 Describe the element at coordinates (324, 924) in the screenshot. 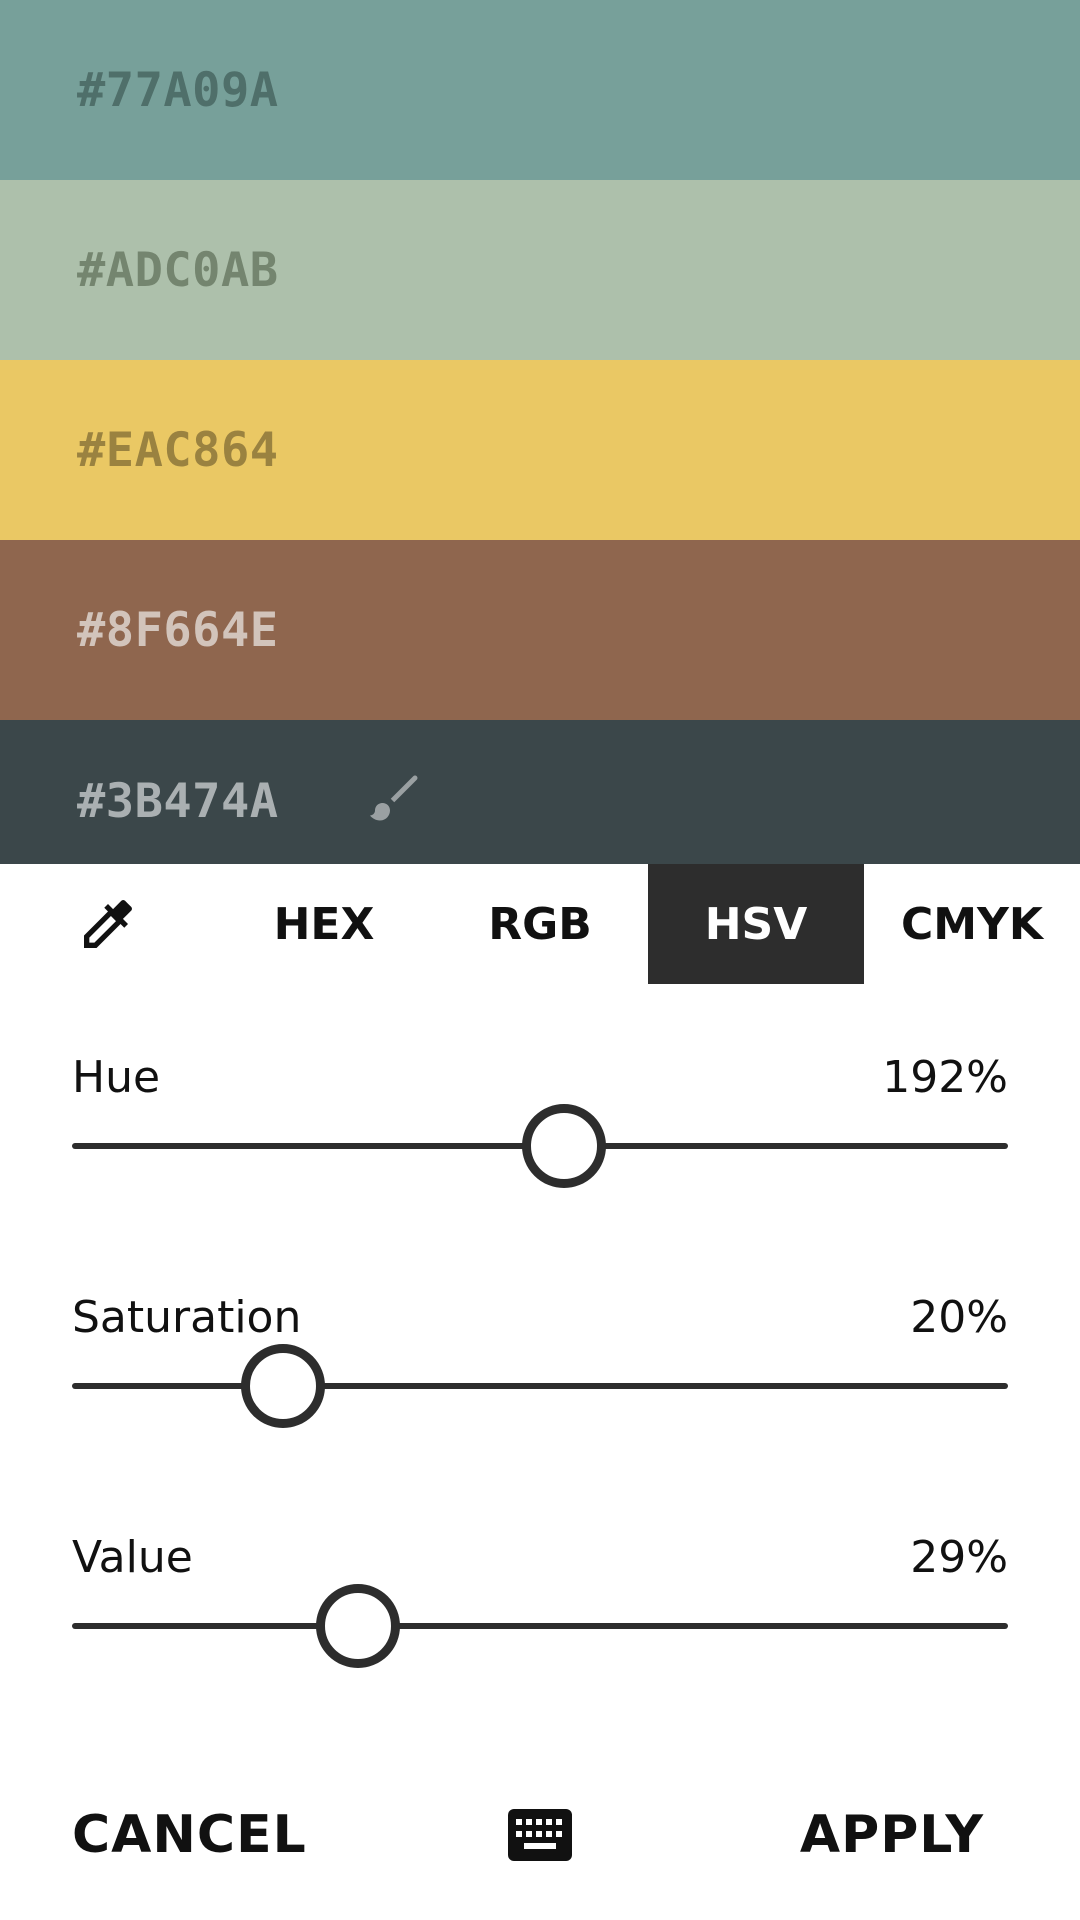

I see `tab-hex: HEX` at that location.